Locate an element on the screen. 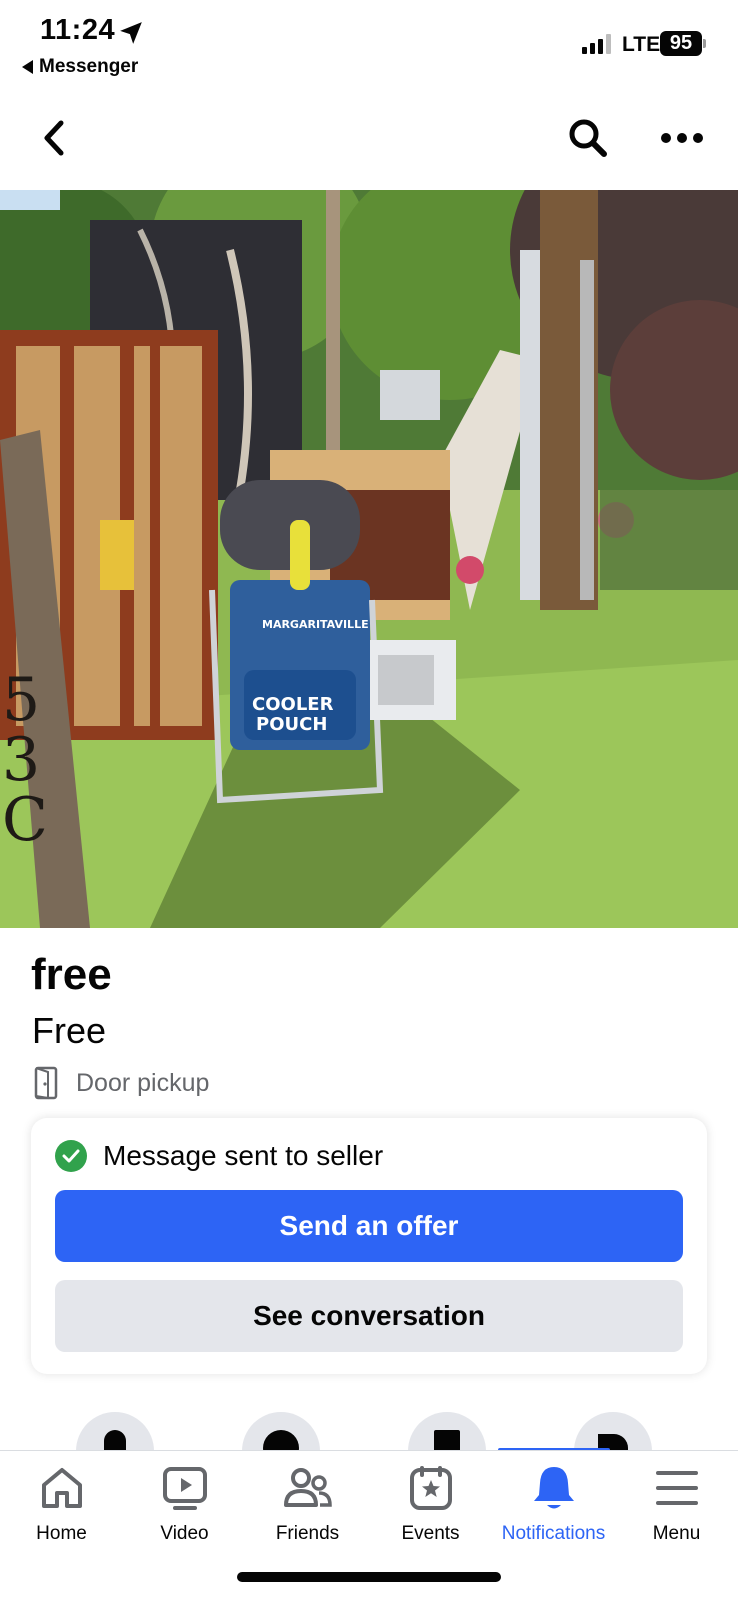 This screenshot has height=1598, width=738. menu-icon is located at coordinates (677, 1488).